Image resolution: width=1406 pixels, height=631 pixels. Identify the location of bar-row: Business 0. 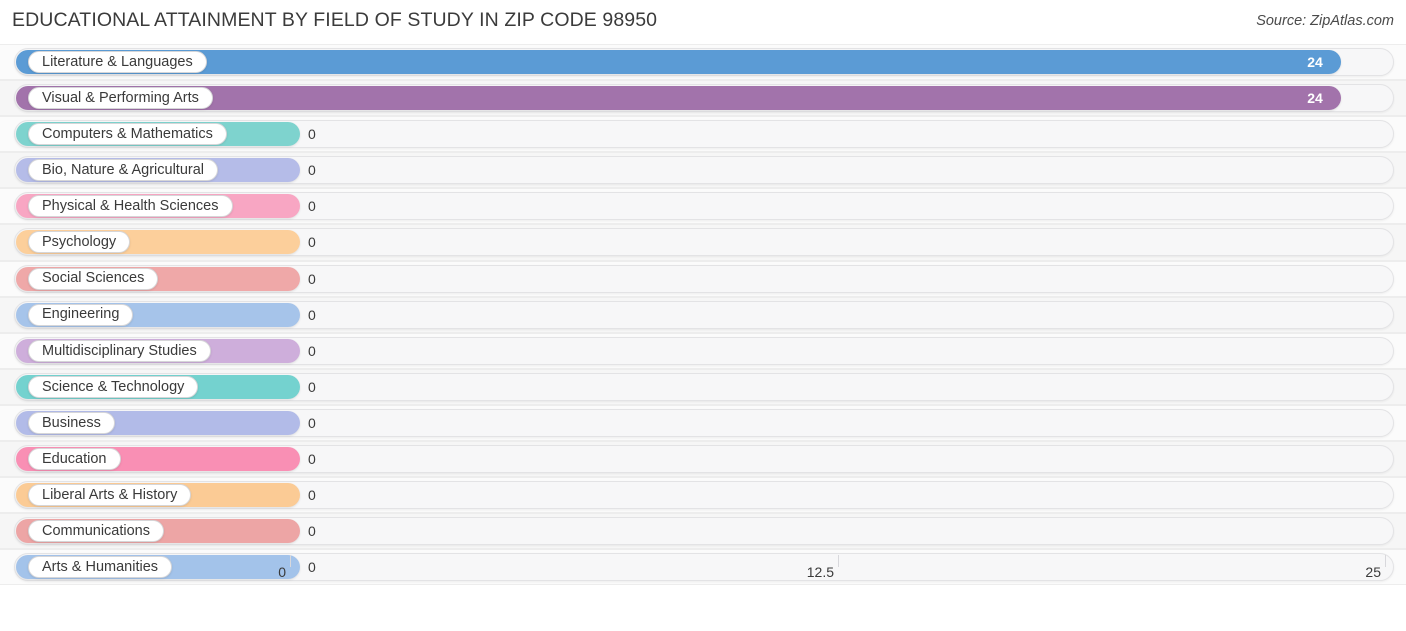
(703, 423).